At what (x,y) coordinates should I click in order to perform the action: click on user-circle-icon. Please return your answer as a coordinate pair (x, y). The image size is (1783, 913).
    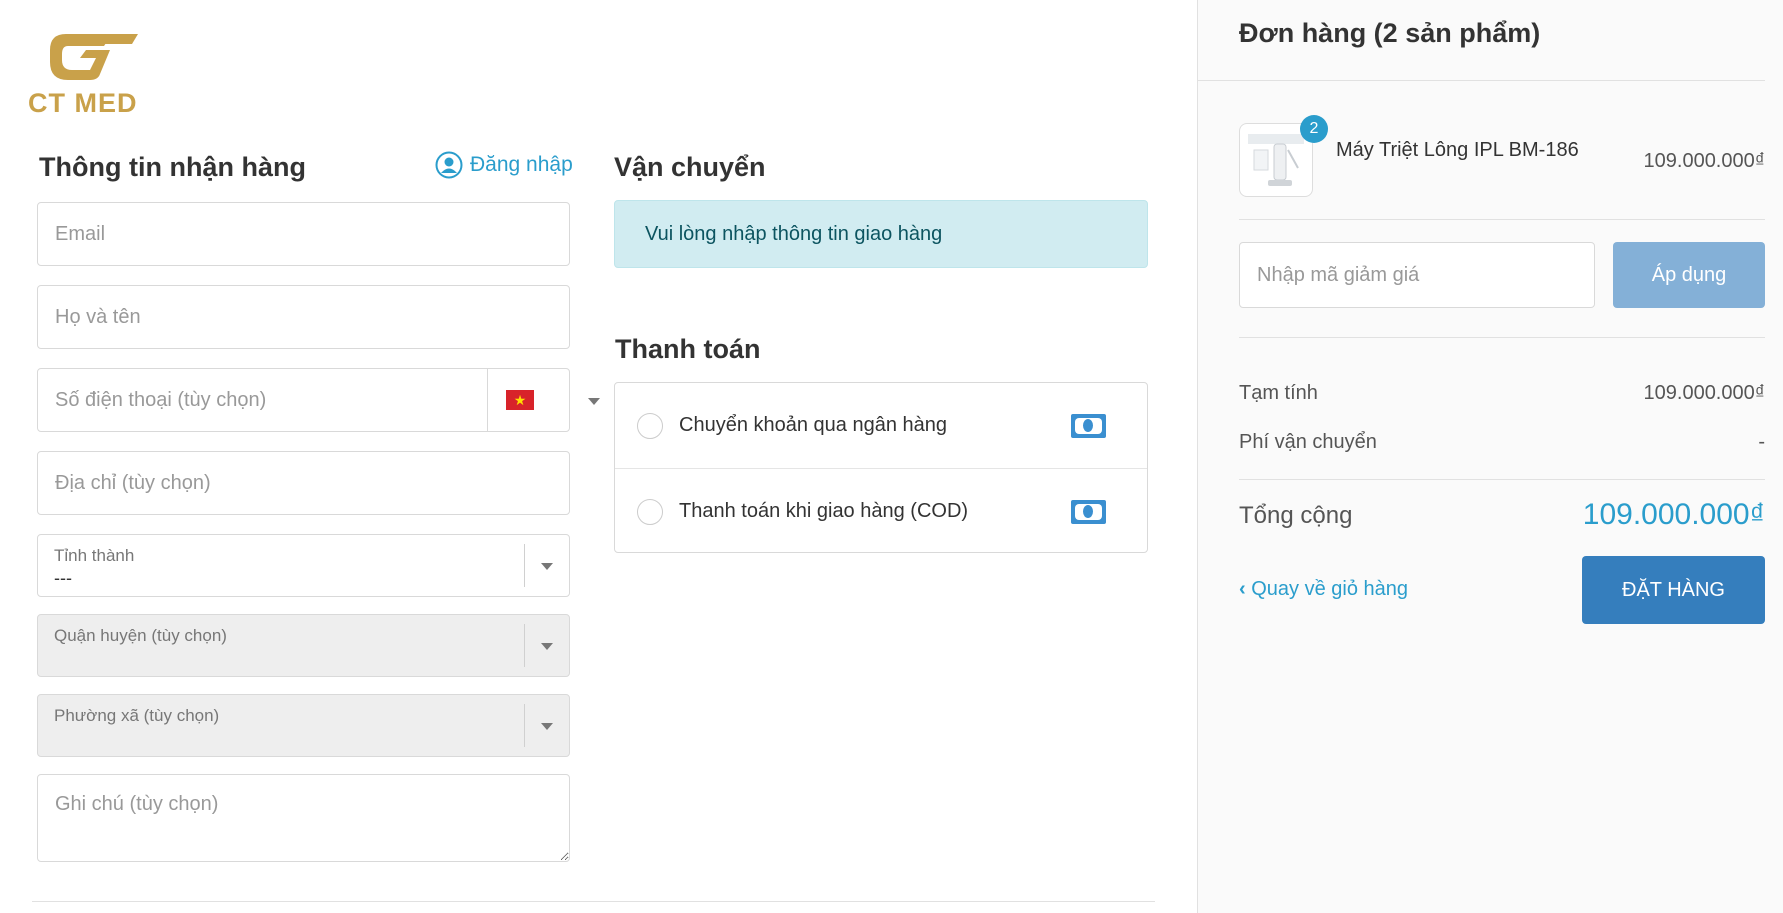
    Looking at the image, I should click on (449, 165).